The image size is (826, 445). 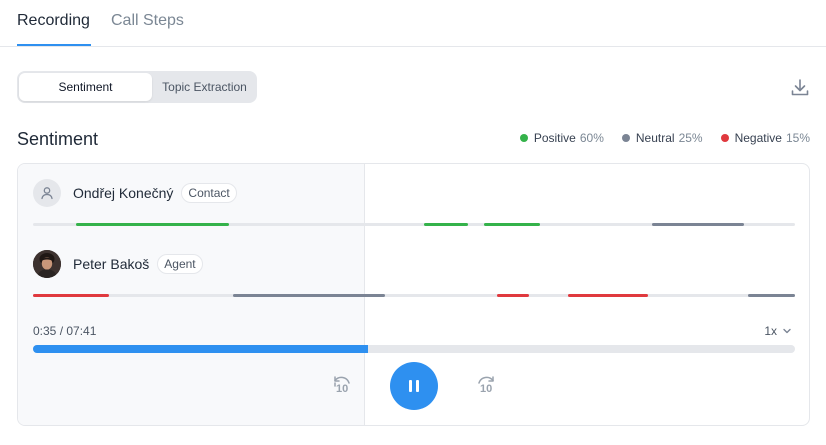 I want to click on legend-positive-percent: 60%, so click(x=591, y=138).